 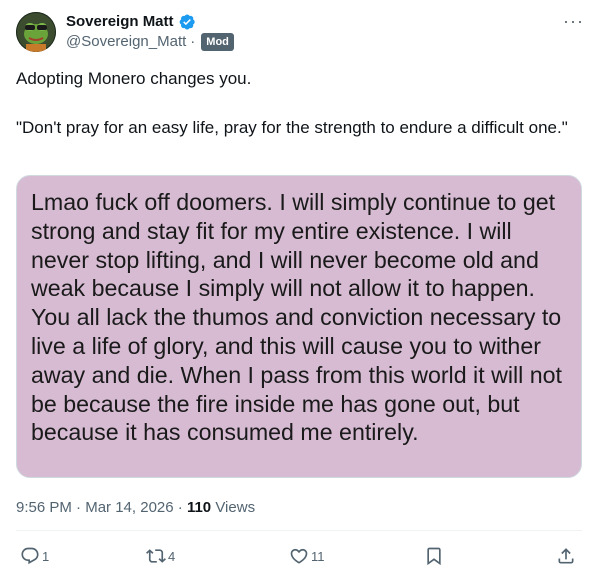 I want to click on verified-badge-icon, so click(x=187, y=22).